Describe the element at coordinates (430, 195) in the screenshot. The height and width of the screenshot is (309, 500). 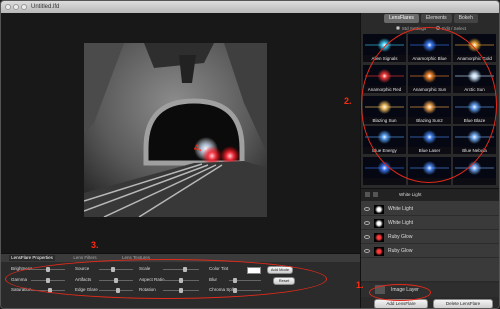
I see `selected-preset-bar: White Light` at that location.